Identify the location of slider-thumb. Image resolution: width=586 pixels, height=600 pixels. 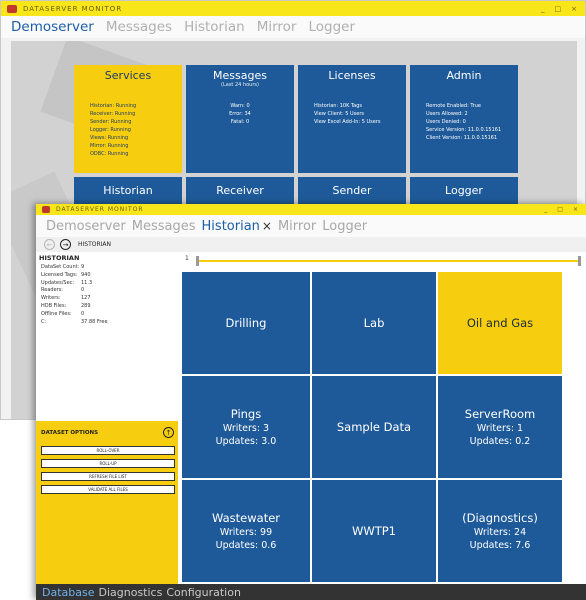
(197, 261).